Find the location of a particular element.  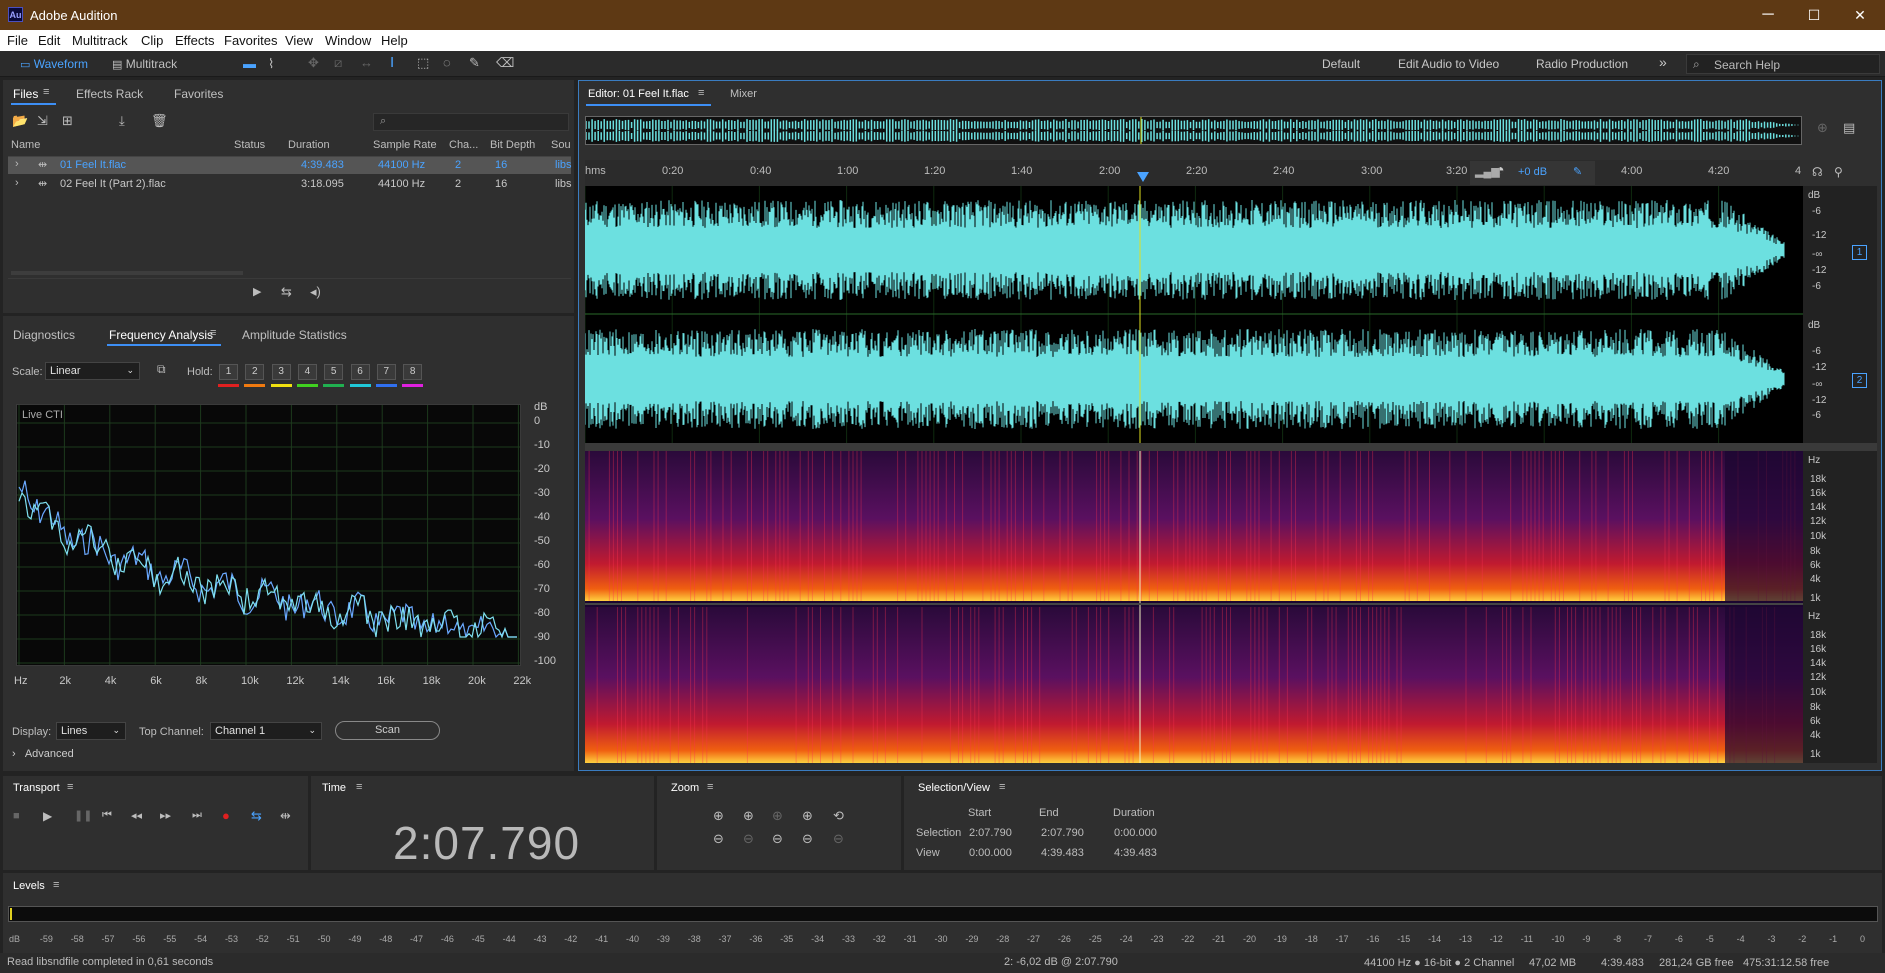

spot-healing-icon: ⌫ is located at coordinates (505, 63).